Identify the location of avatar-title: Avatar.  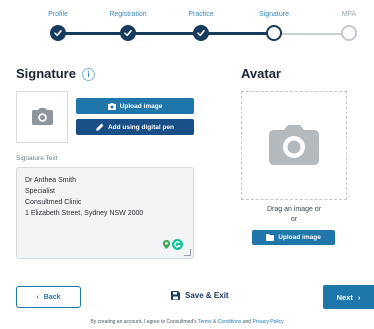
(261, 73).